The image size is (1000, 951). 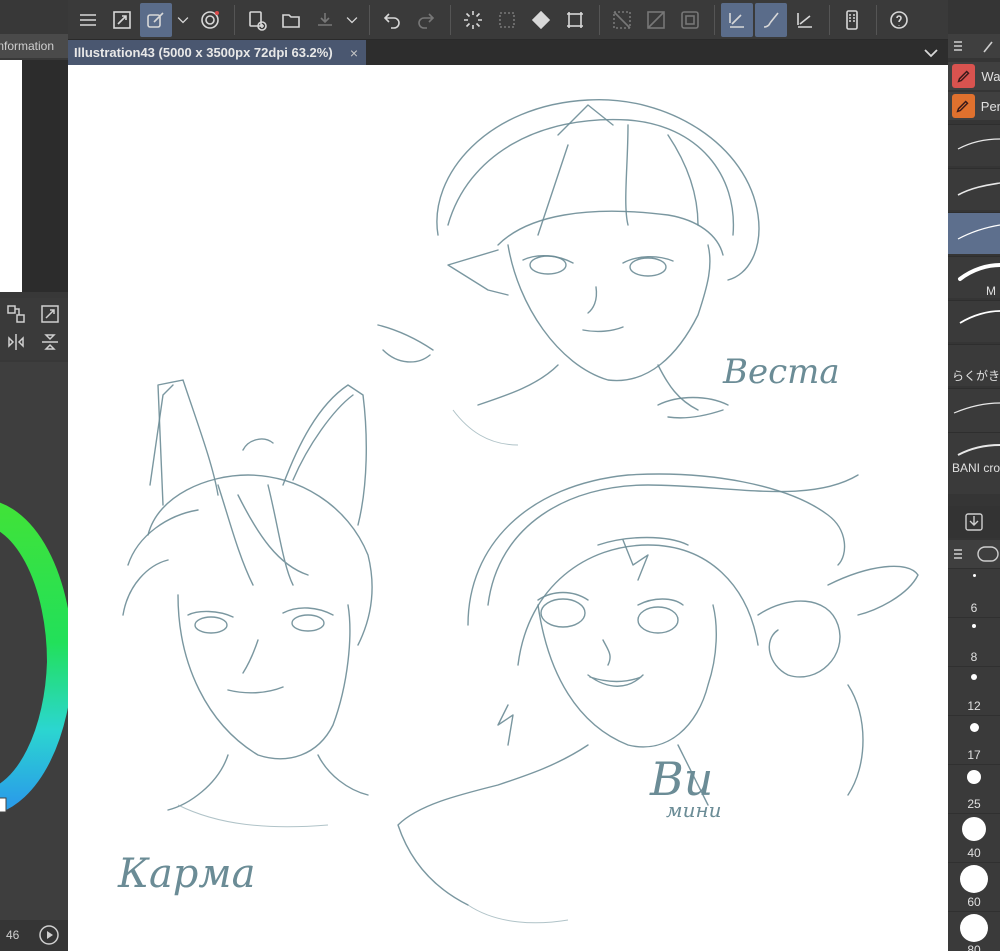 I want to click on color-wheel, so click(x=37, y=642).